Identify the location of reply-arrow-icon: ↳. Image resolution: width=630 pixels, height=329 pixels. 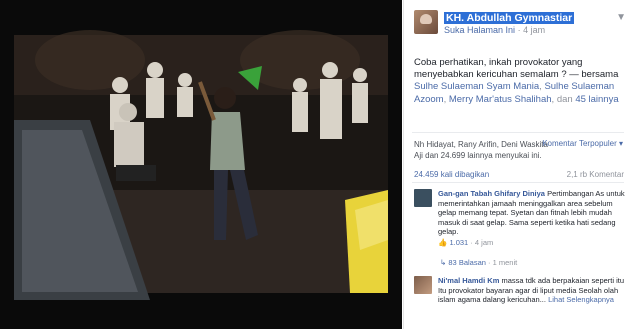
(443, 262).